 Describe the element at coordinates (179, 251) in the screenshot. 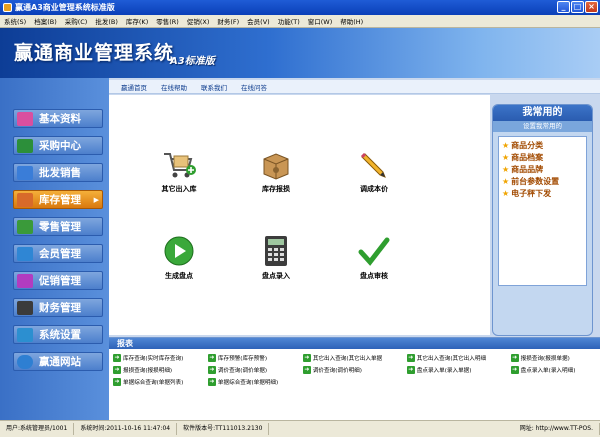

I see `play-icon` at that location.